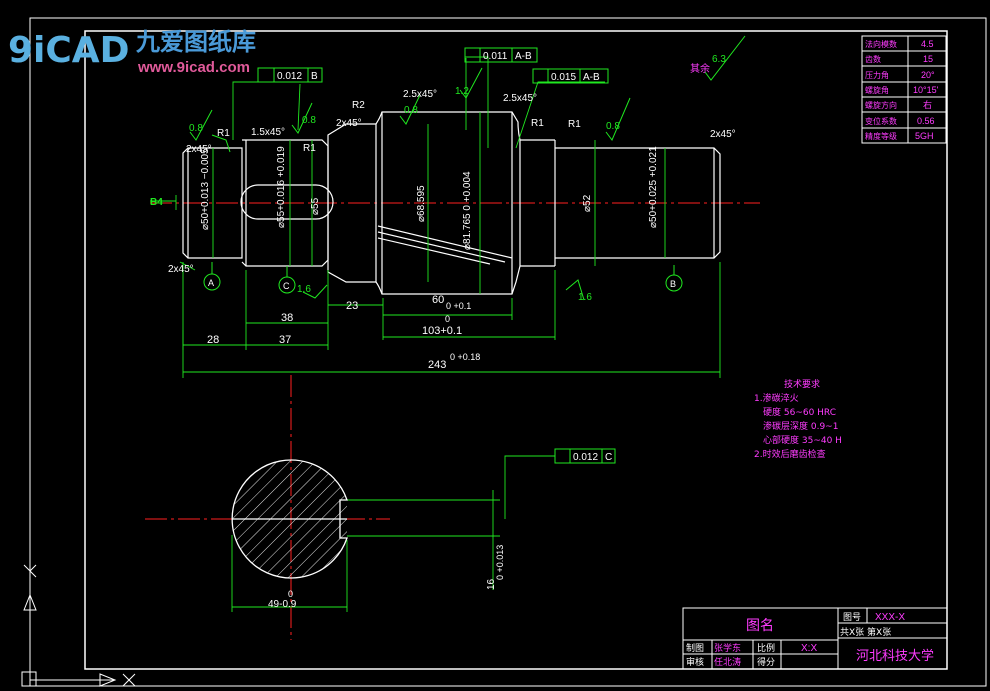 This screenshot has height=691, width=990. Describe the element at coordinates (315, 206) in the screenshot. I see `dia-55: ⌀55` at that location.